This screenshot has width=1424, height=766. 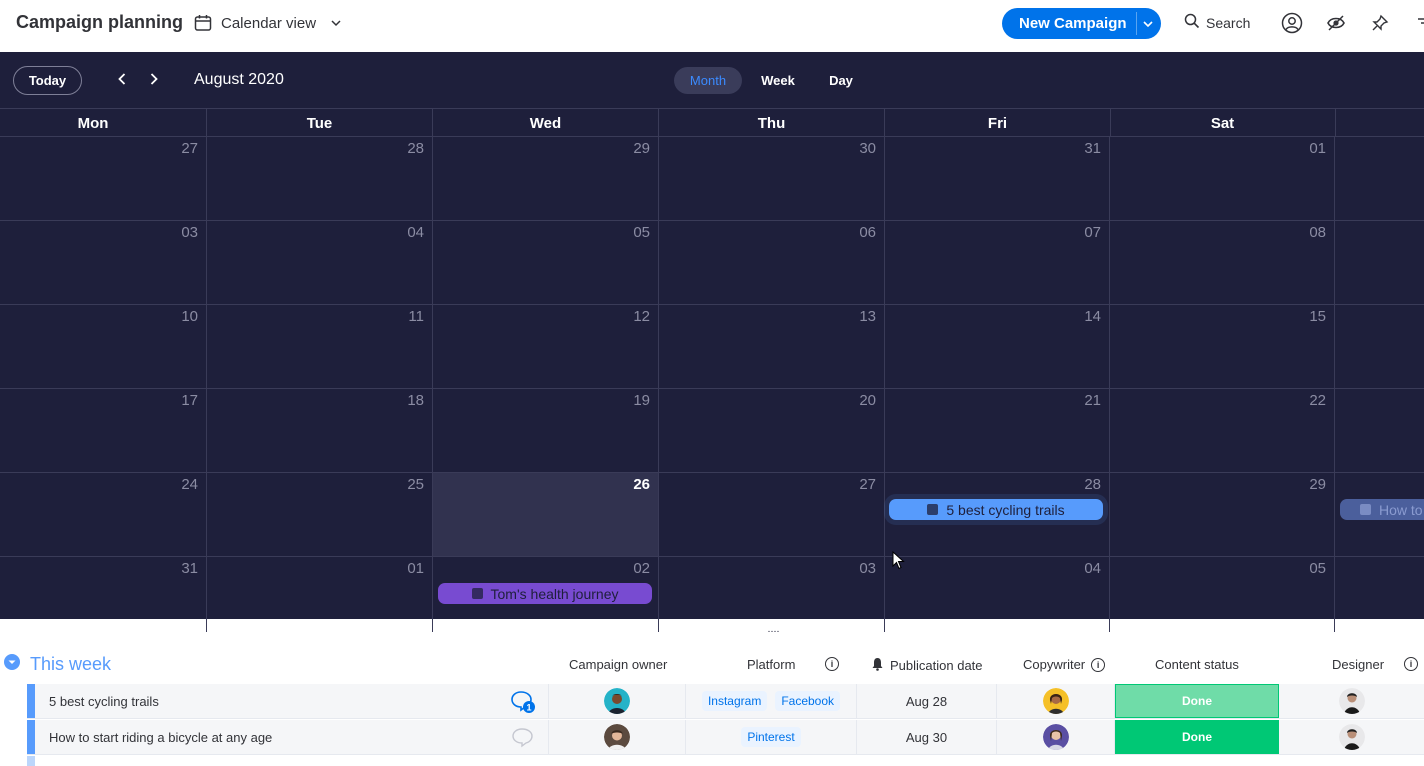 I want to click on item-name-cell: 5 best cycling trails 1, so click(x=292, y=701).